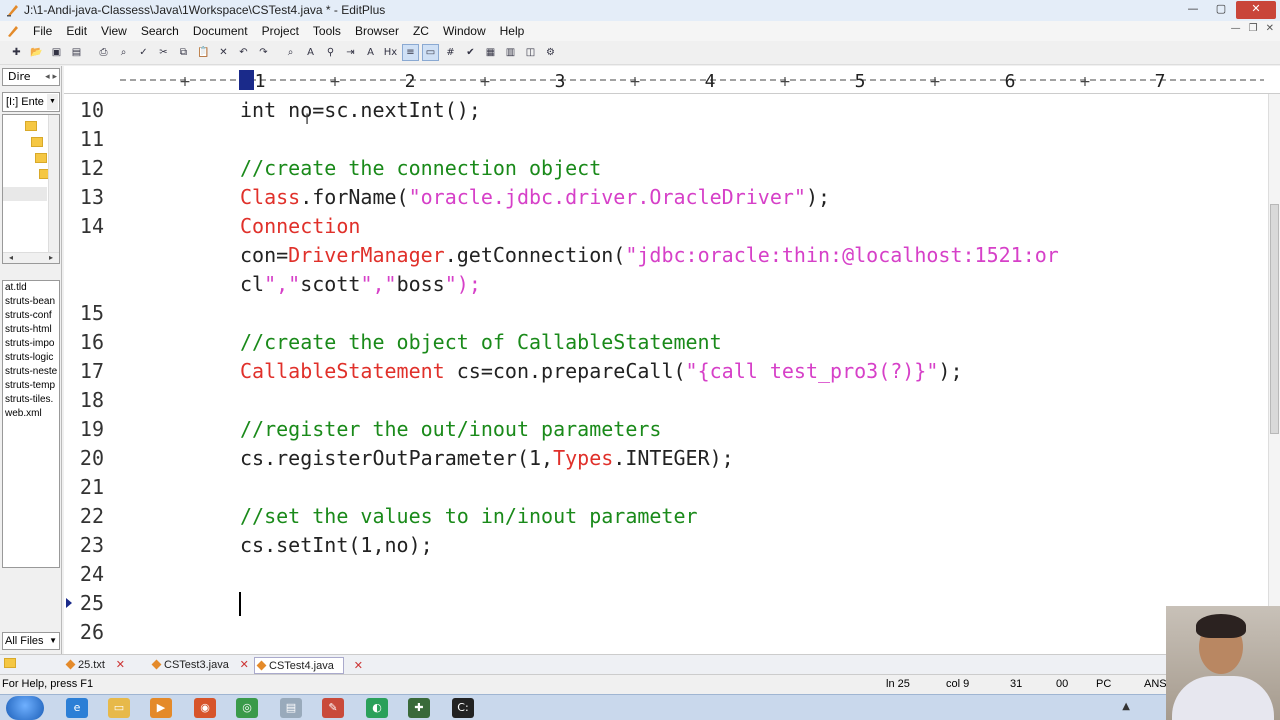 This screenshot has height=720, width=1280. I want to click on save-icon: ▣, so click(56, 52).